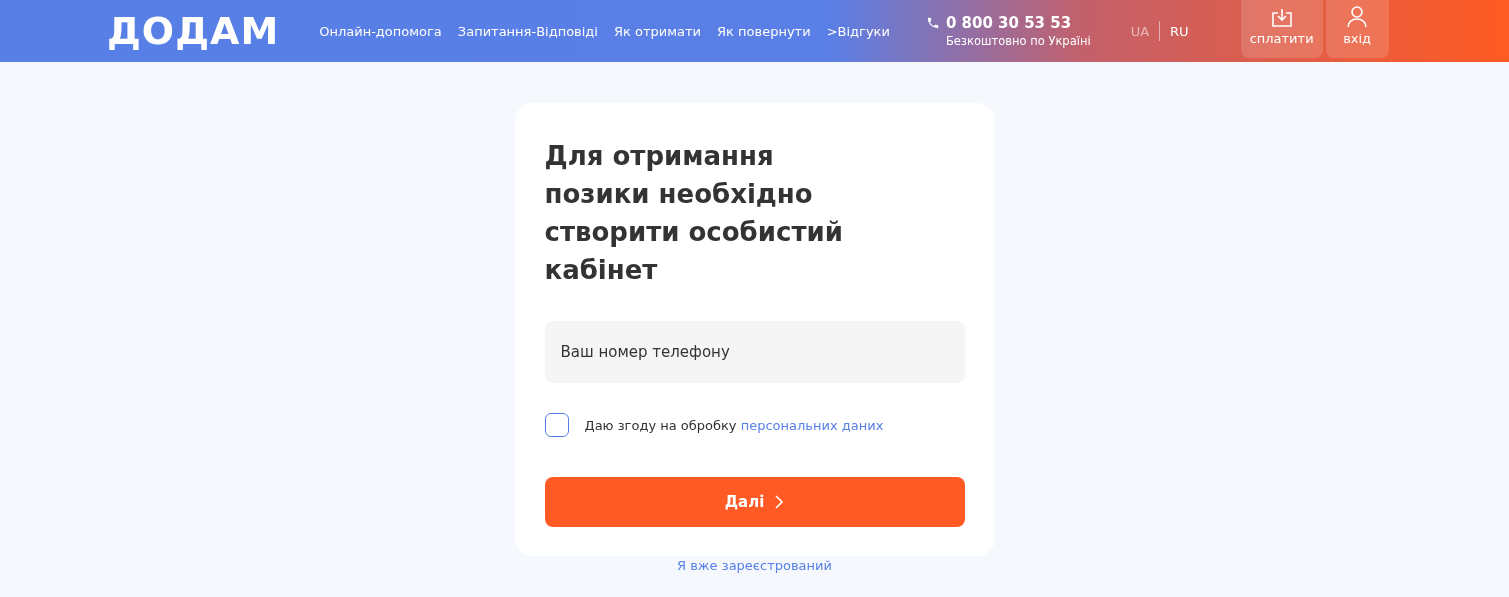 This screenshot has height=597, width=1509. Describe the element at coordinates (1357, 29) in the screenshot. I see `login-button: вхід` at that location.